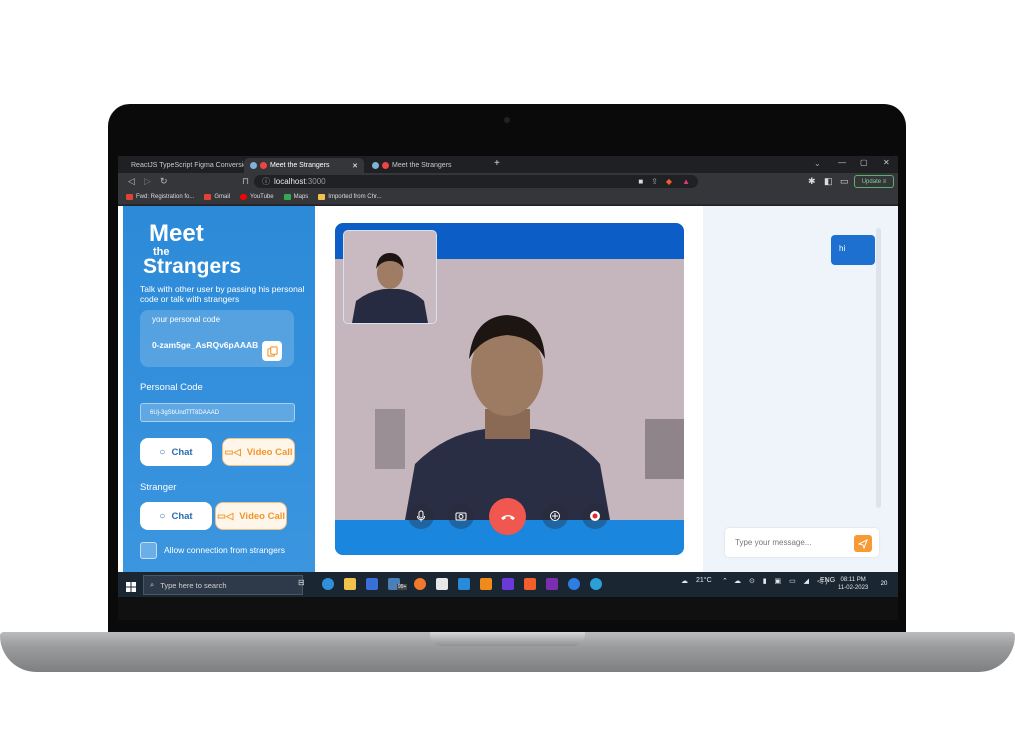 The width and height of the screenshot is (1015, 753). What do you see at coordinates (596, 584) in the screenshot?
I see `telegram-icon` at bounding box center [596, 584].